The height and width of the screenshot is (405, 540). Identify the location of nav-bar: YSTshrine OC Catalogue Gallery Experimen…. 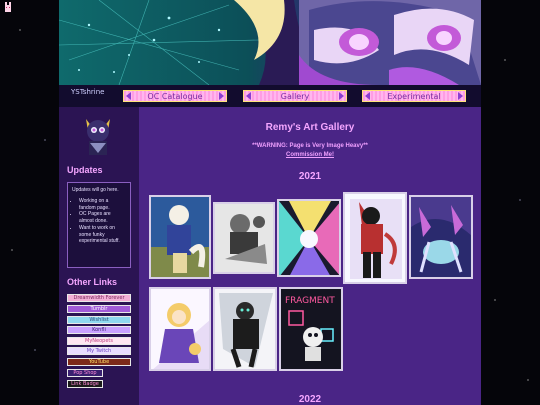
(270, 96).